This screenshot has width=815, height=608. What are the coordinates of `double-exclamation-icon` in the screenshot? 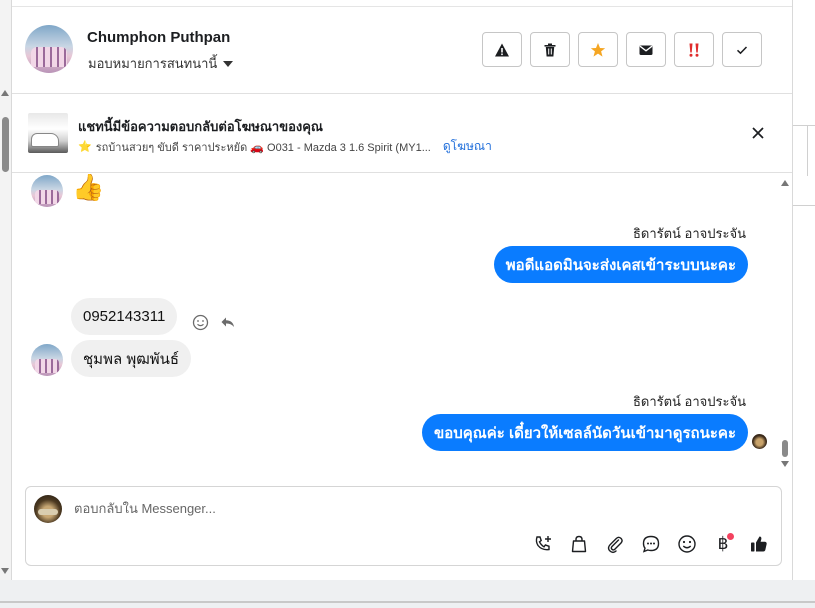 It's located at (694, 50).